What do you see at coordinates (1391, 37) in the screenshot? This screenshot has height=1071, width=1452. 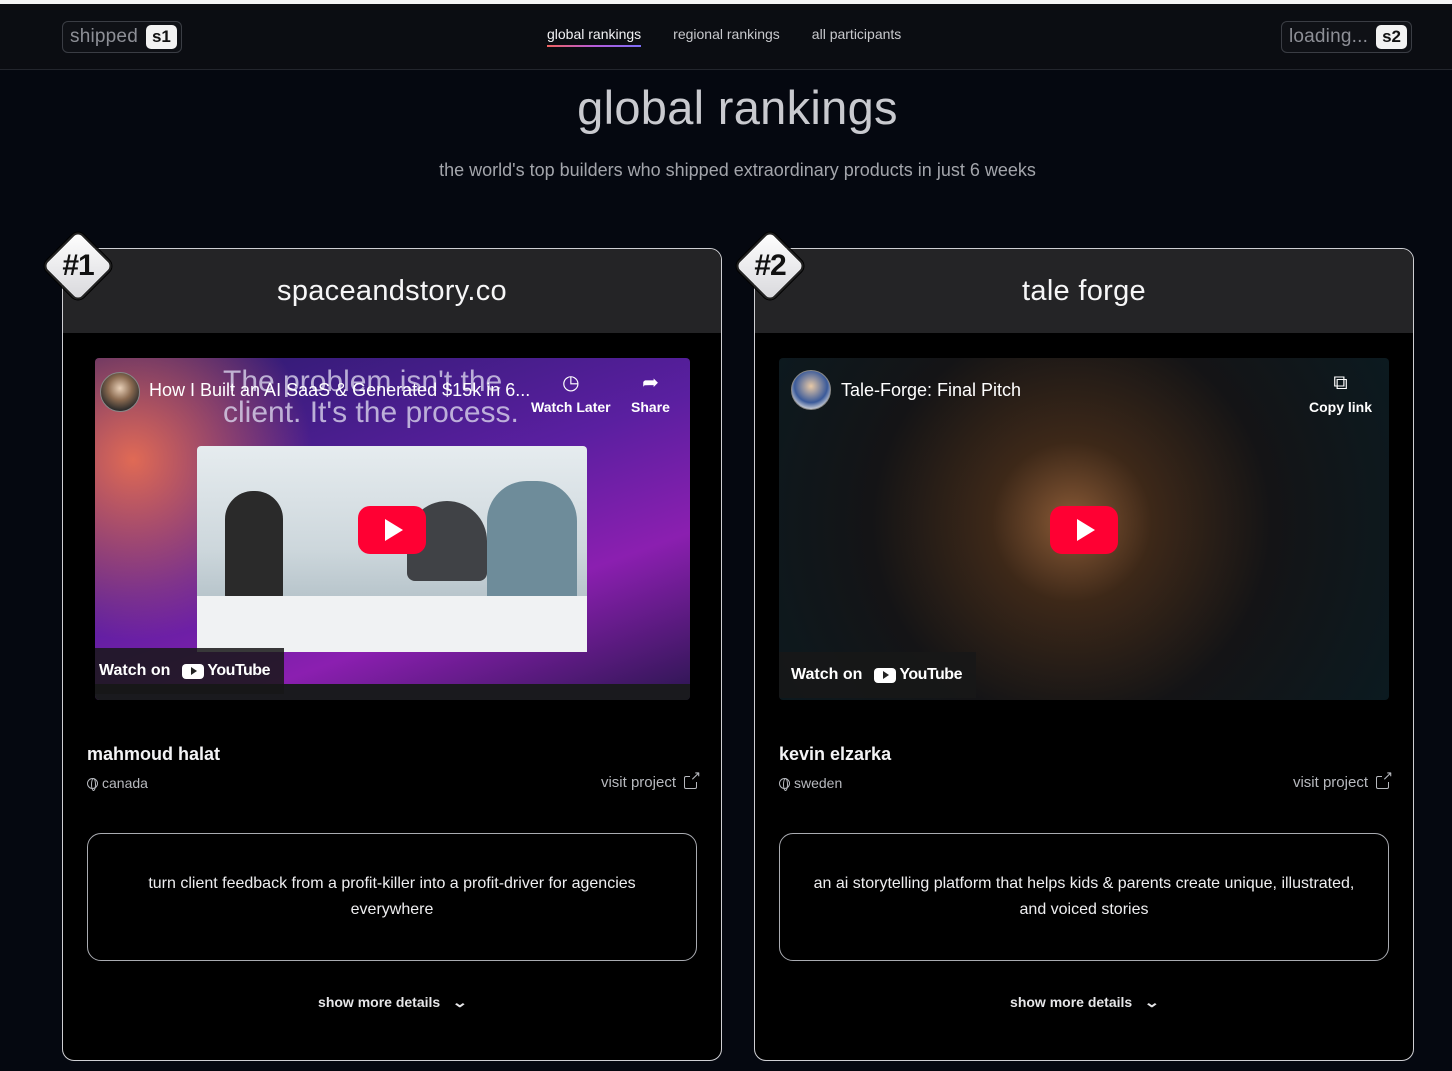 I see `season-2-tag: s2` at bounding box center [1391, 37].